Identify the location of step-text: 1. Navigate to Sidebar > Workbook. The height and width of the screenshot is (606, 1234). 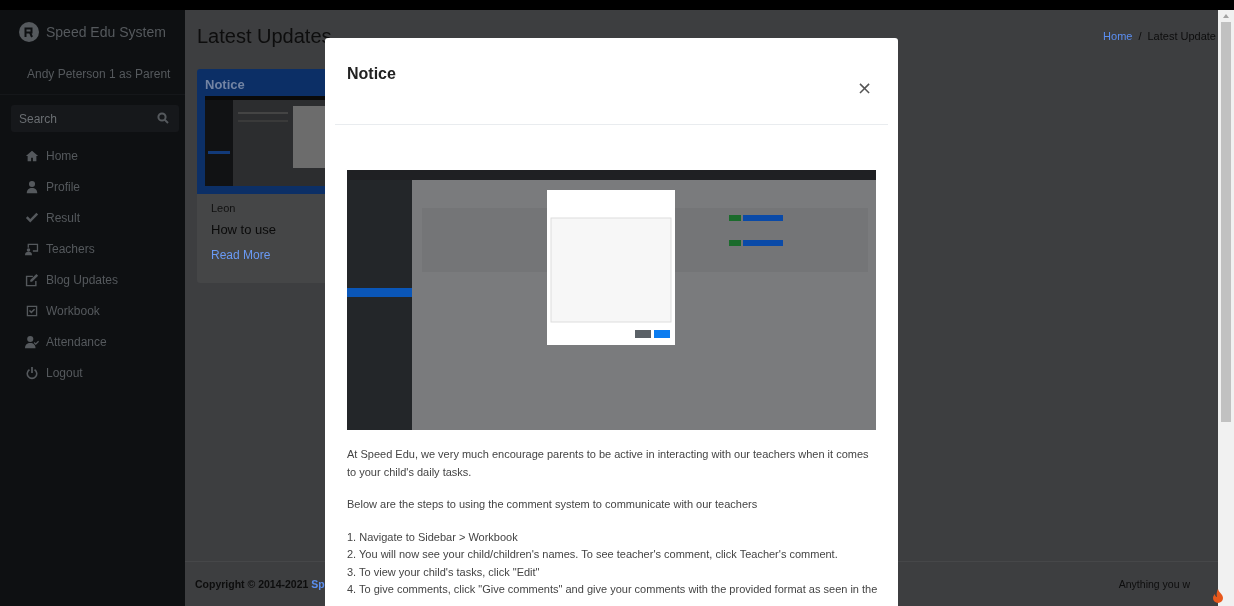
(433, 537).